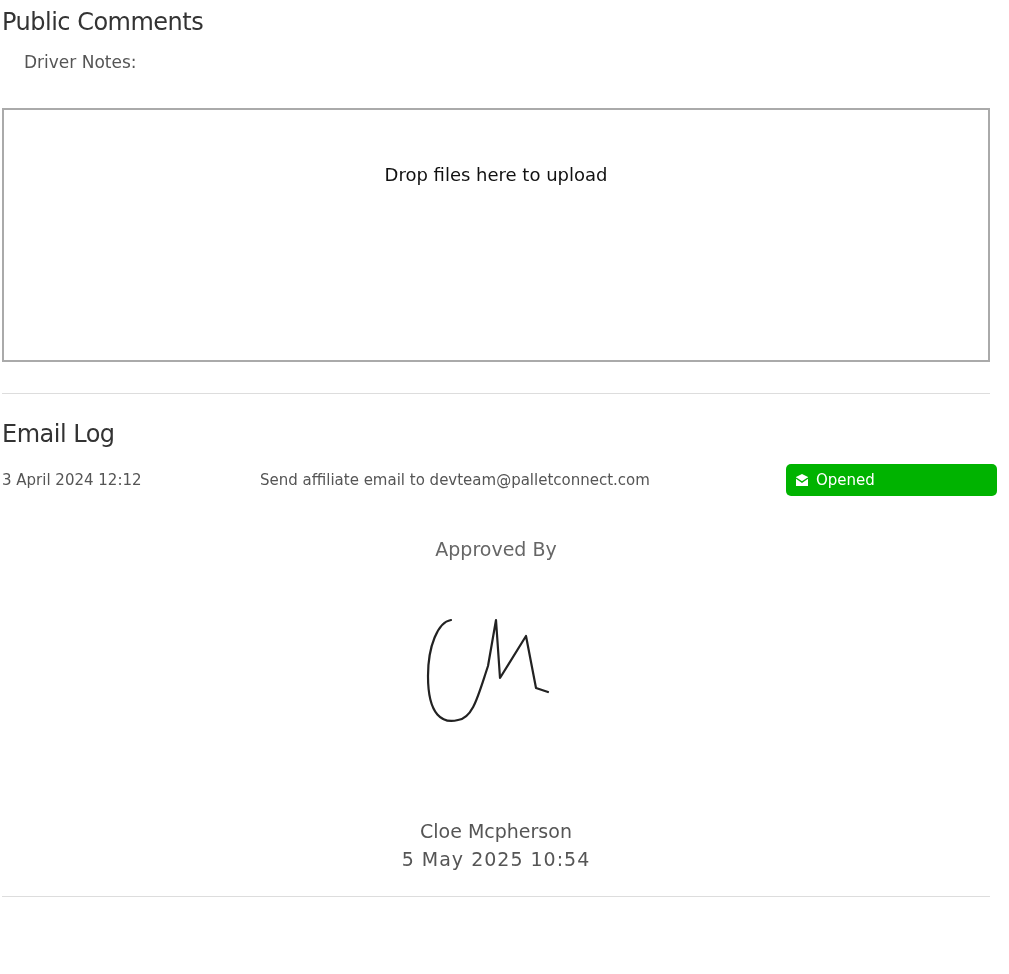  What do you see at coordinates (802, 480) in the screenshot?
I see `envelope-icon` at bounding box center [802, 480].